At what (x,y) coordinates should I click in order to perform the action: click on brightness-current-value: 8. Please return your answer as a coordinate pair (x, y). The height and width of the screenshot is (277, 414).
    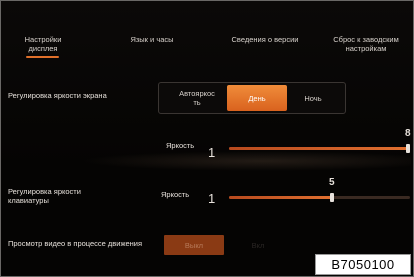
    Looking at the image, I should click on (408, 133).